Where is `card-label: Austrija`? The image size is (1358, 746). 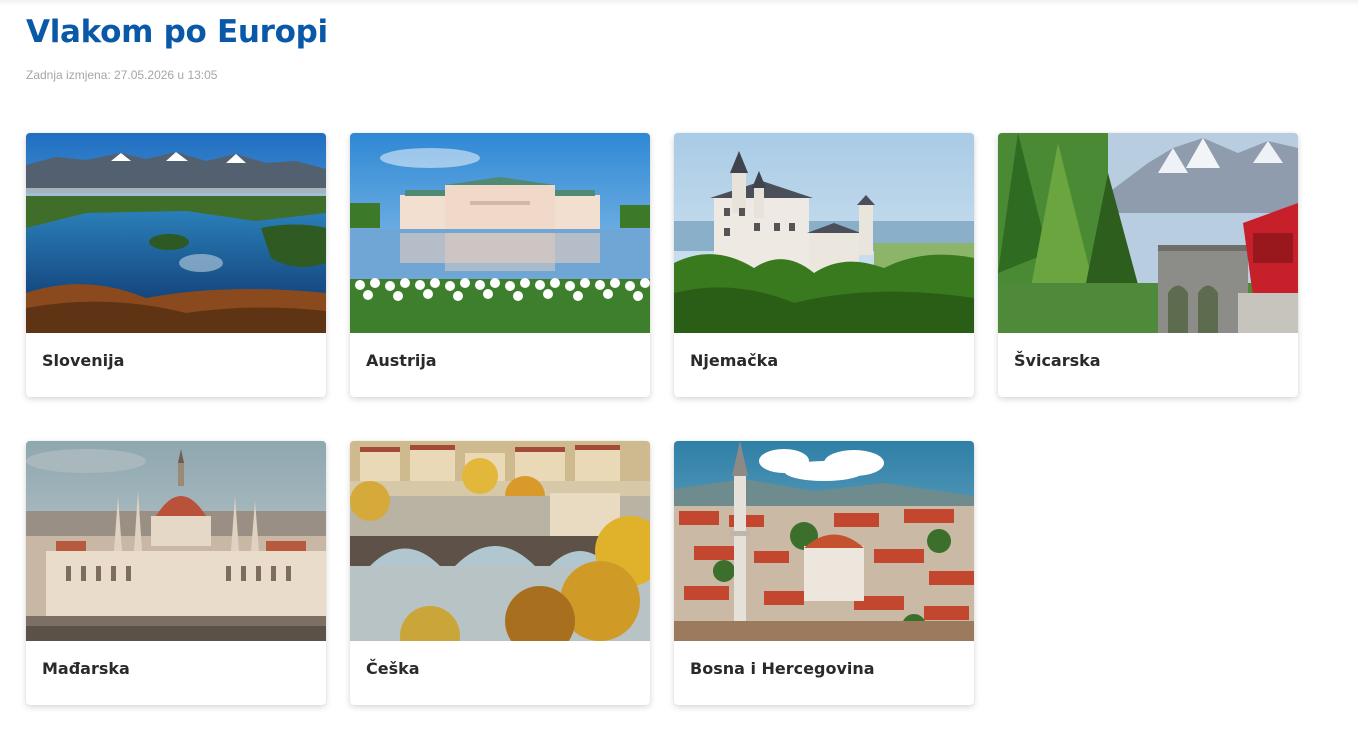 card-label: Austrija is located at coordinates (401, 360).